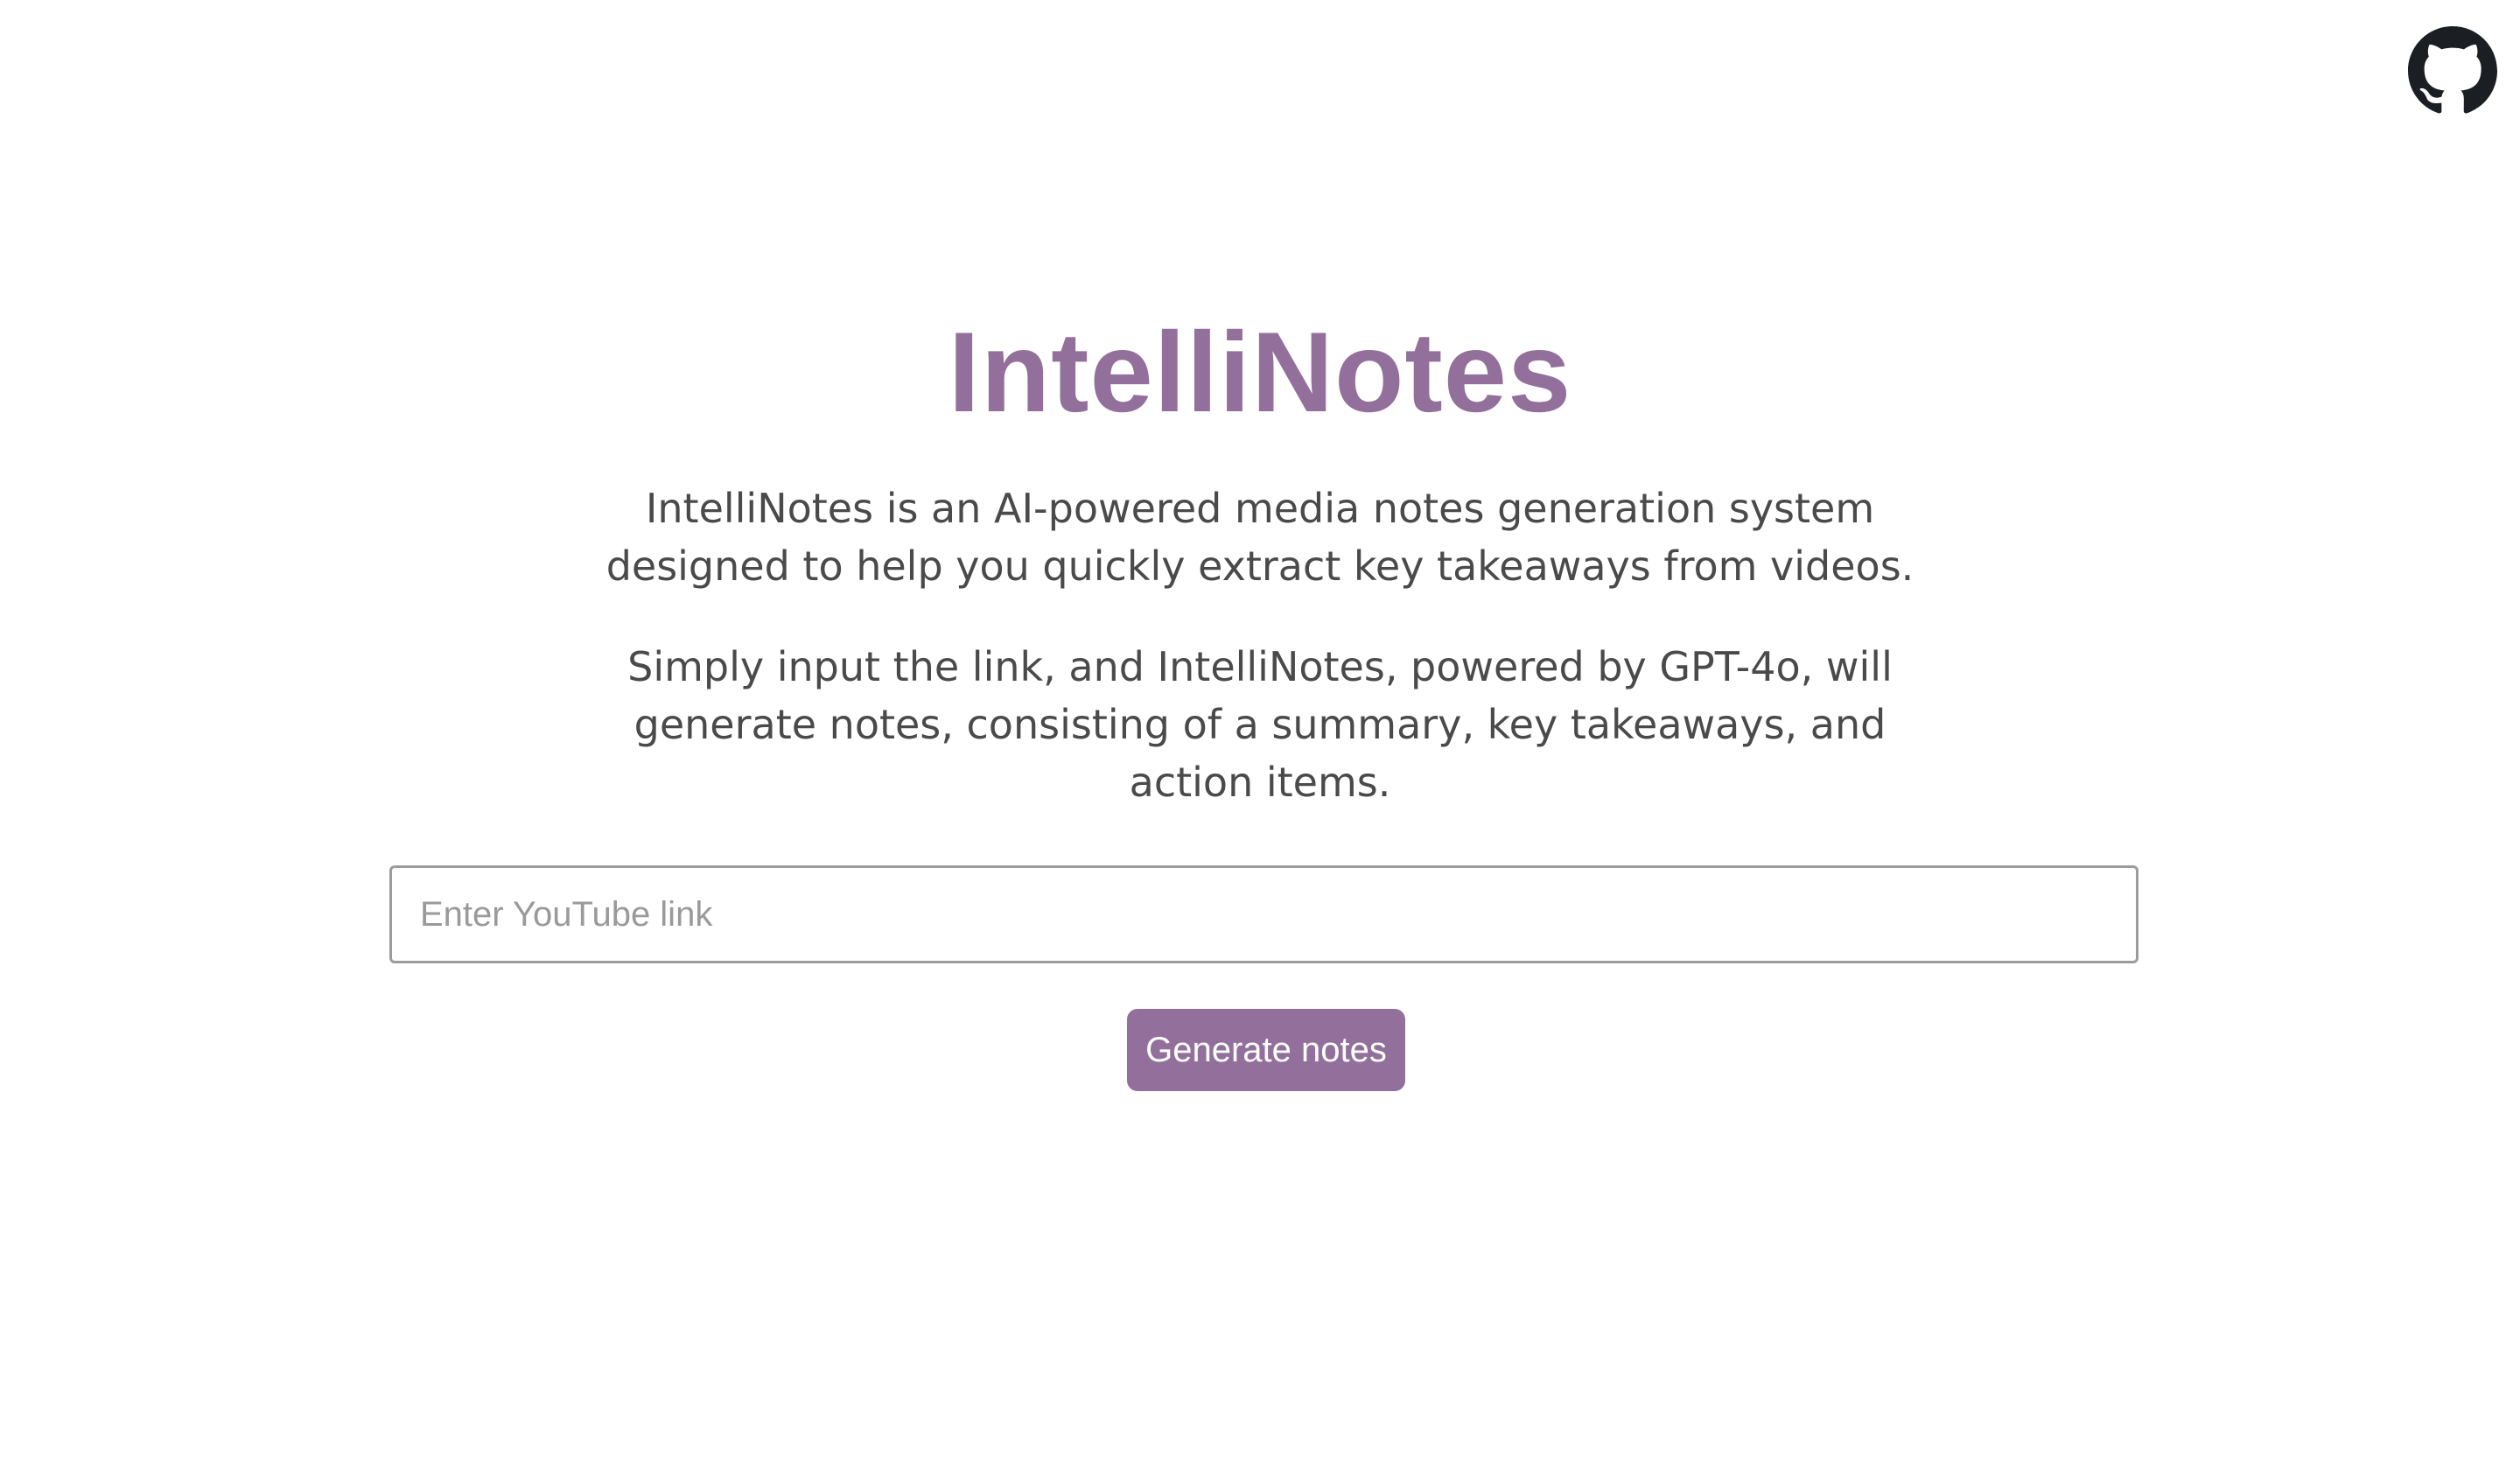 The image size is (2520, 1477). What do you see at coordinates (1263, 914) in the screenshot?
I see `youtube-link-input` at bounding box center [1263, 914].